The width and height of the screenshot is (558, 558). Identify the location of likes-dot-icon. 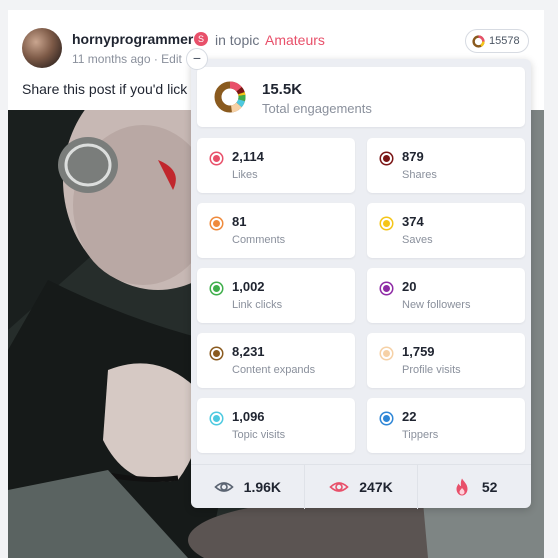
(216, 158).